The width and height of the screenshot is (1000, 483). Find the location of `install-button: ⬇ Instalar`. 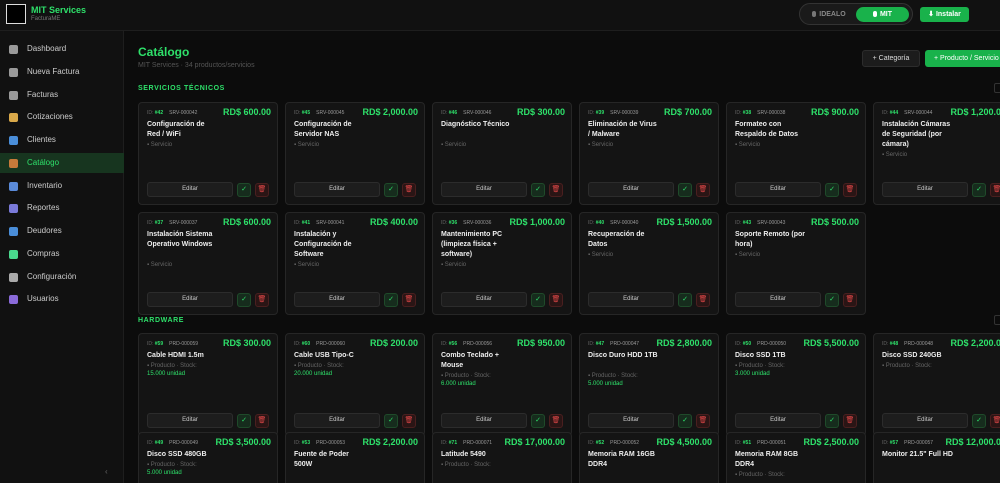

install-button: ⬇ Instalar is located at coordinates (944, 14).